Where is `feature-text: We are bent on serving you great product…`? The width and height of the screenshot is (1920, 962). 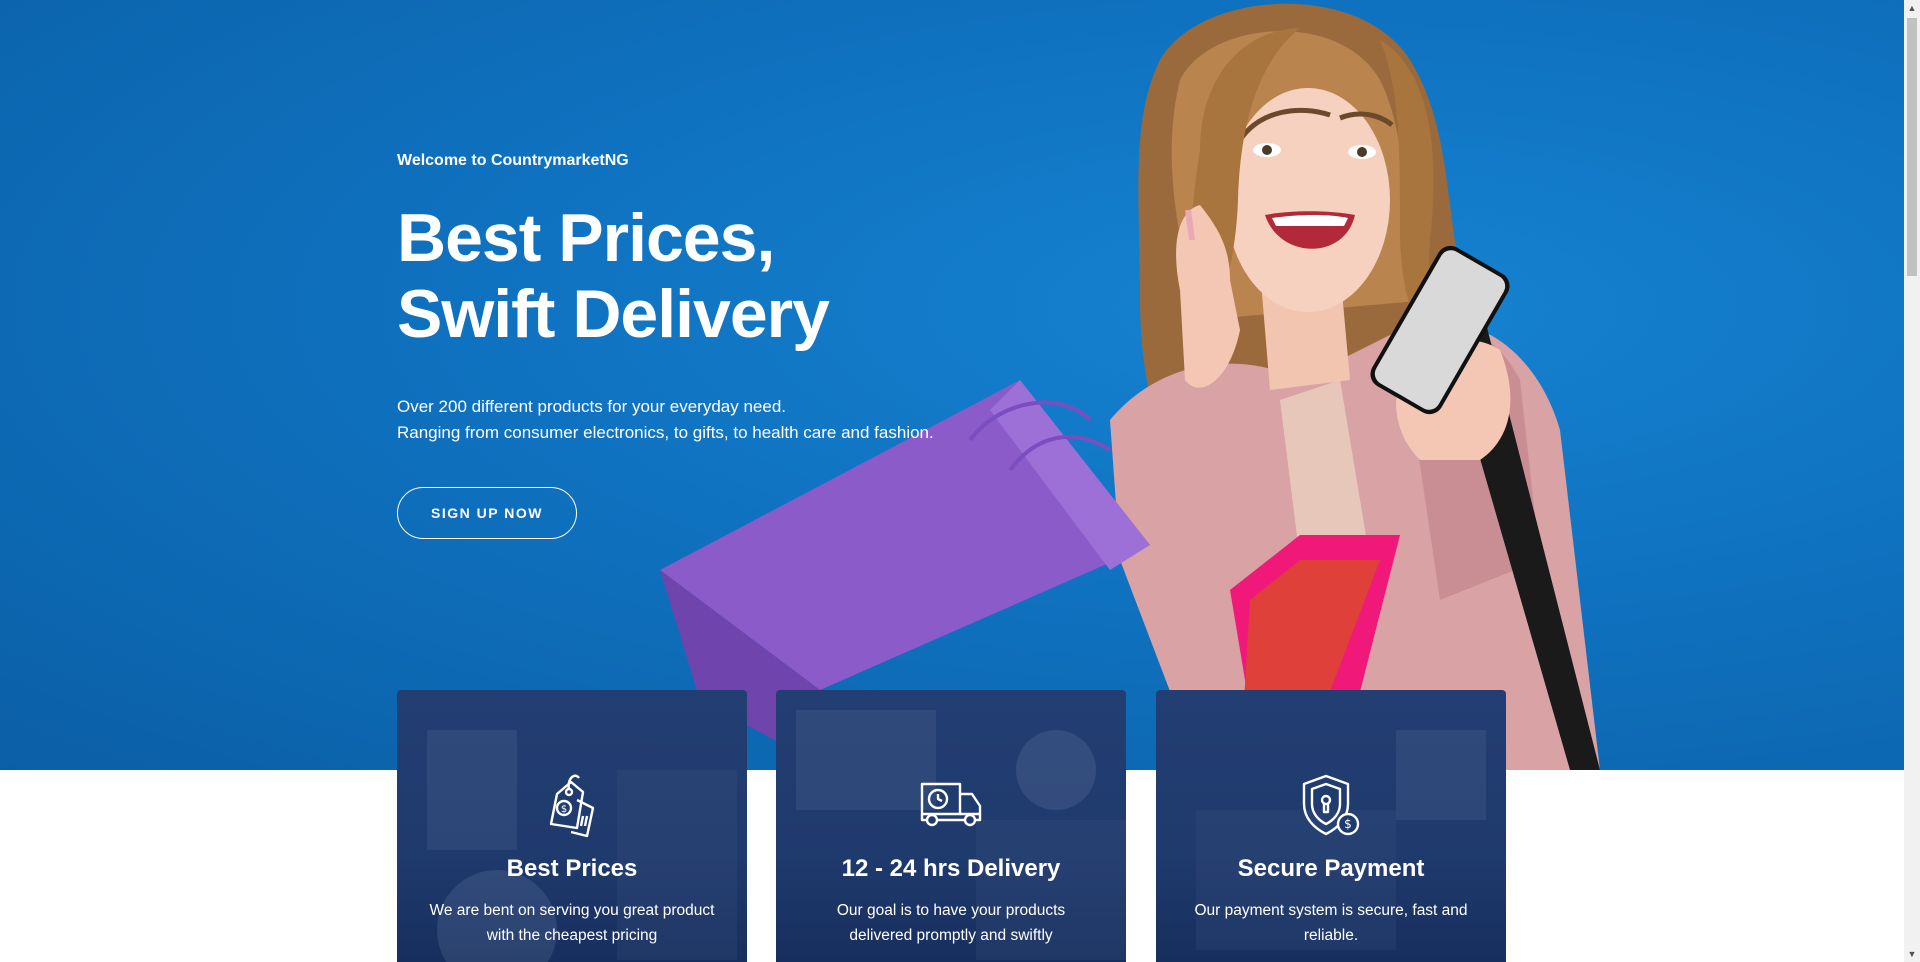
feature-text: We are bent on serving you great product… is located at coordinates (572, 923).